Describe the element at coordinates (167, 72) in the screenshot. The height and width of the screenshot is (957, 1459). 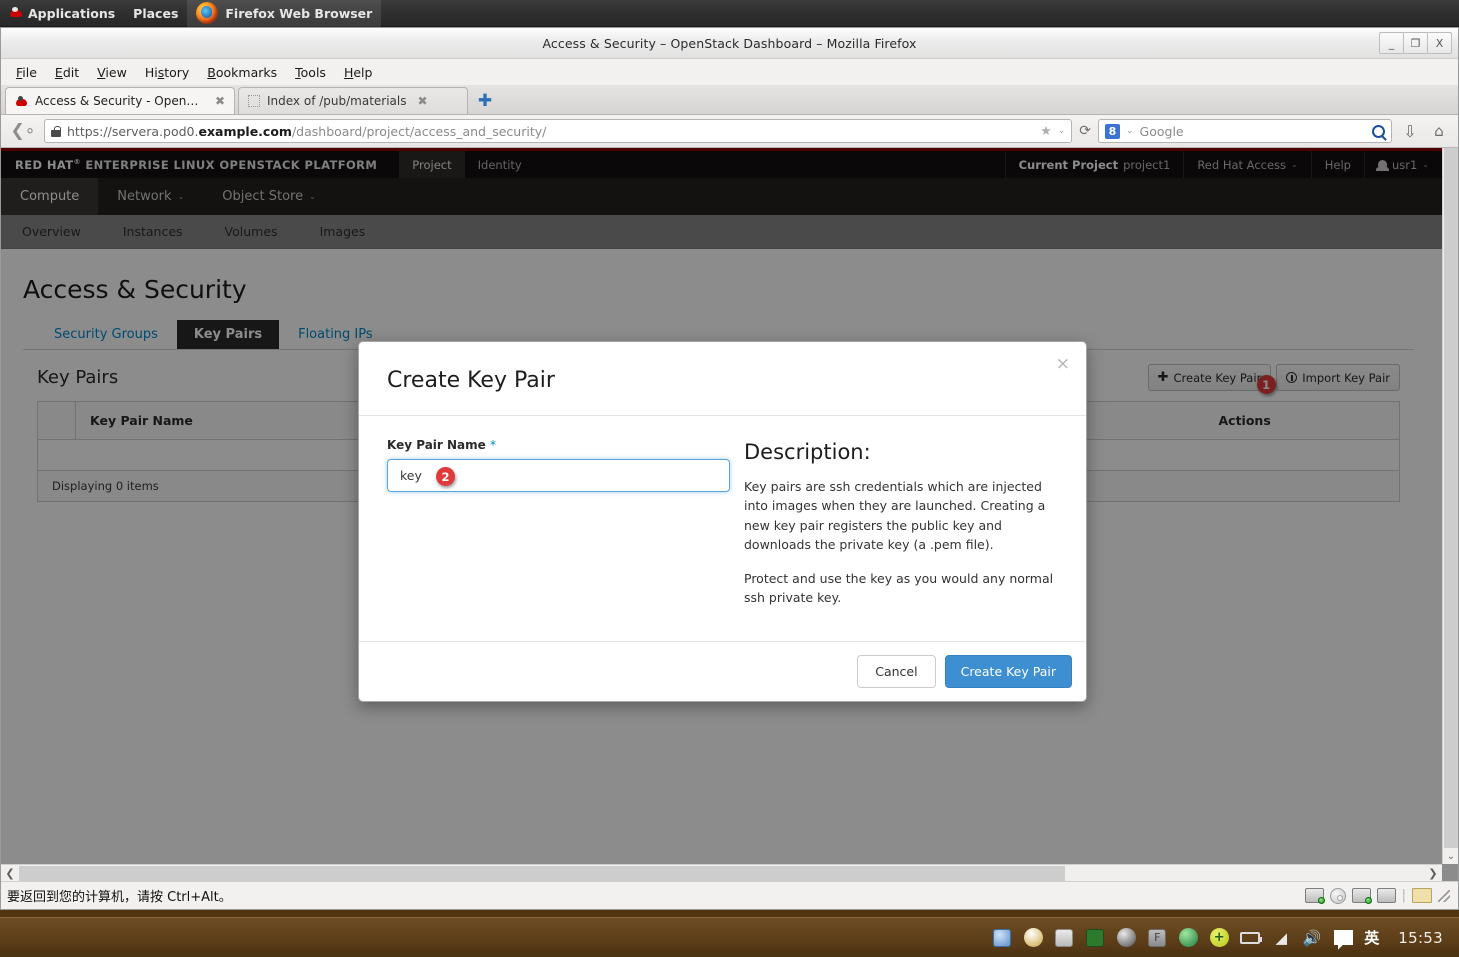
I see `menu-history: History` at that location.